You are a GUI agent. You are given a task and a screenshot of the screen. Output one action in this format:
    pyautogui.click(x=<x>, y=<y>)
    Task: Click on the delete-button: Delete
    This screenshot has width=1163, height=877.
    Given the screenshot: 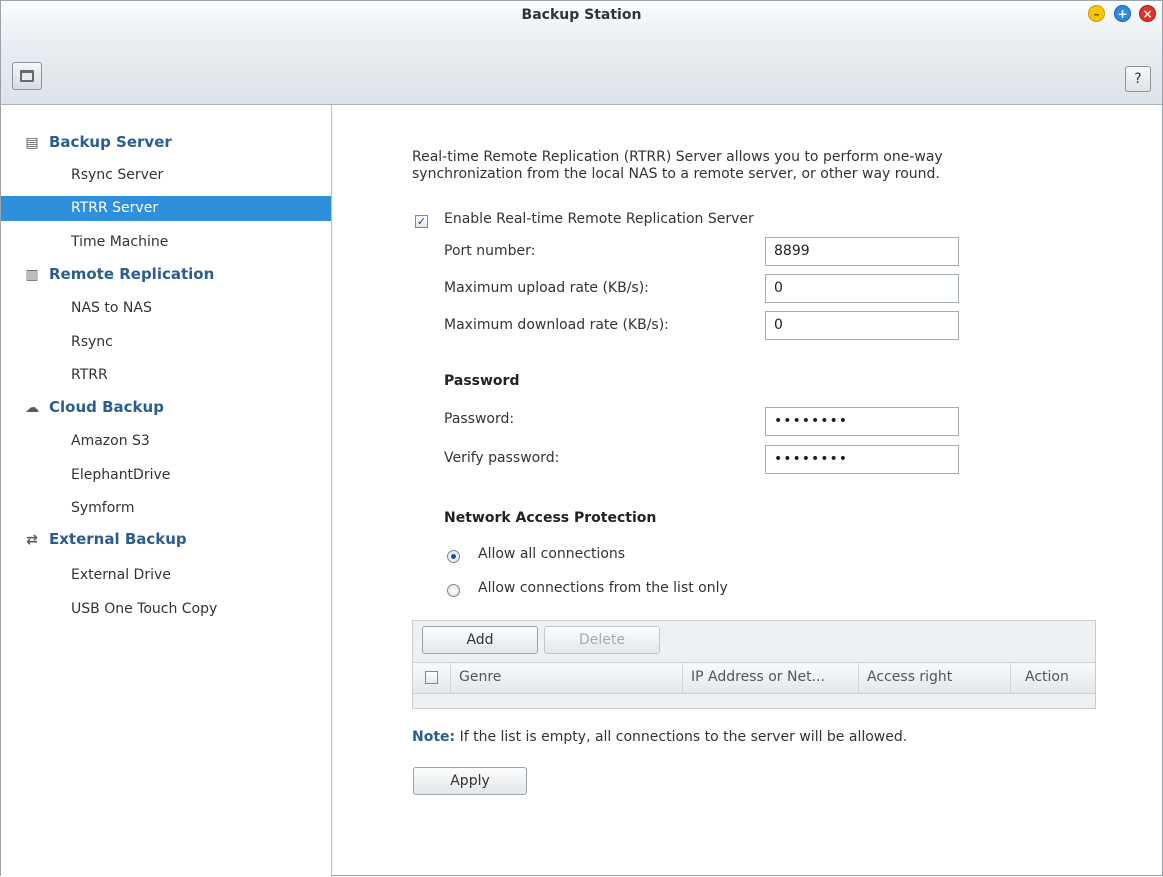 What is the action you would take?
    pyautogui.click(x=602, y=640)
    